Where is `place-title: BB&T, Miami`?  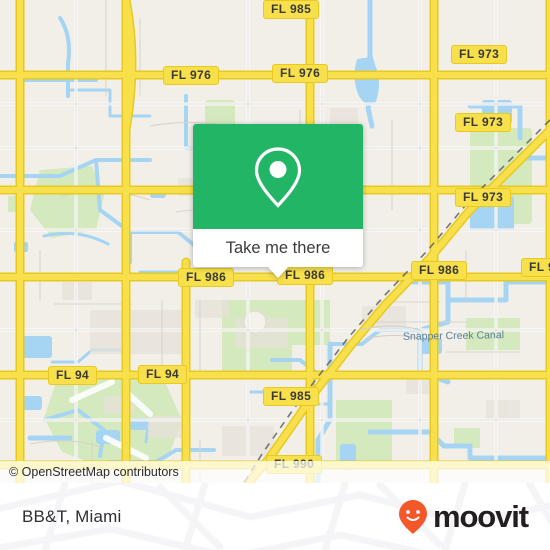
place-title: BB&T, Miami is located at coordinates (72, 516).